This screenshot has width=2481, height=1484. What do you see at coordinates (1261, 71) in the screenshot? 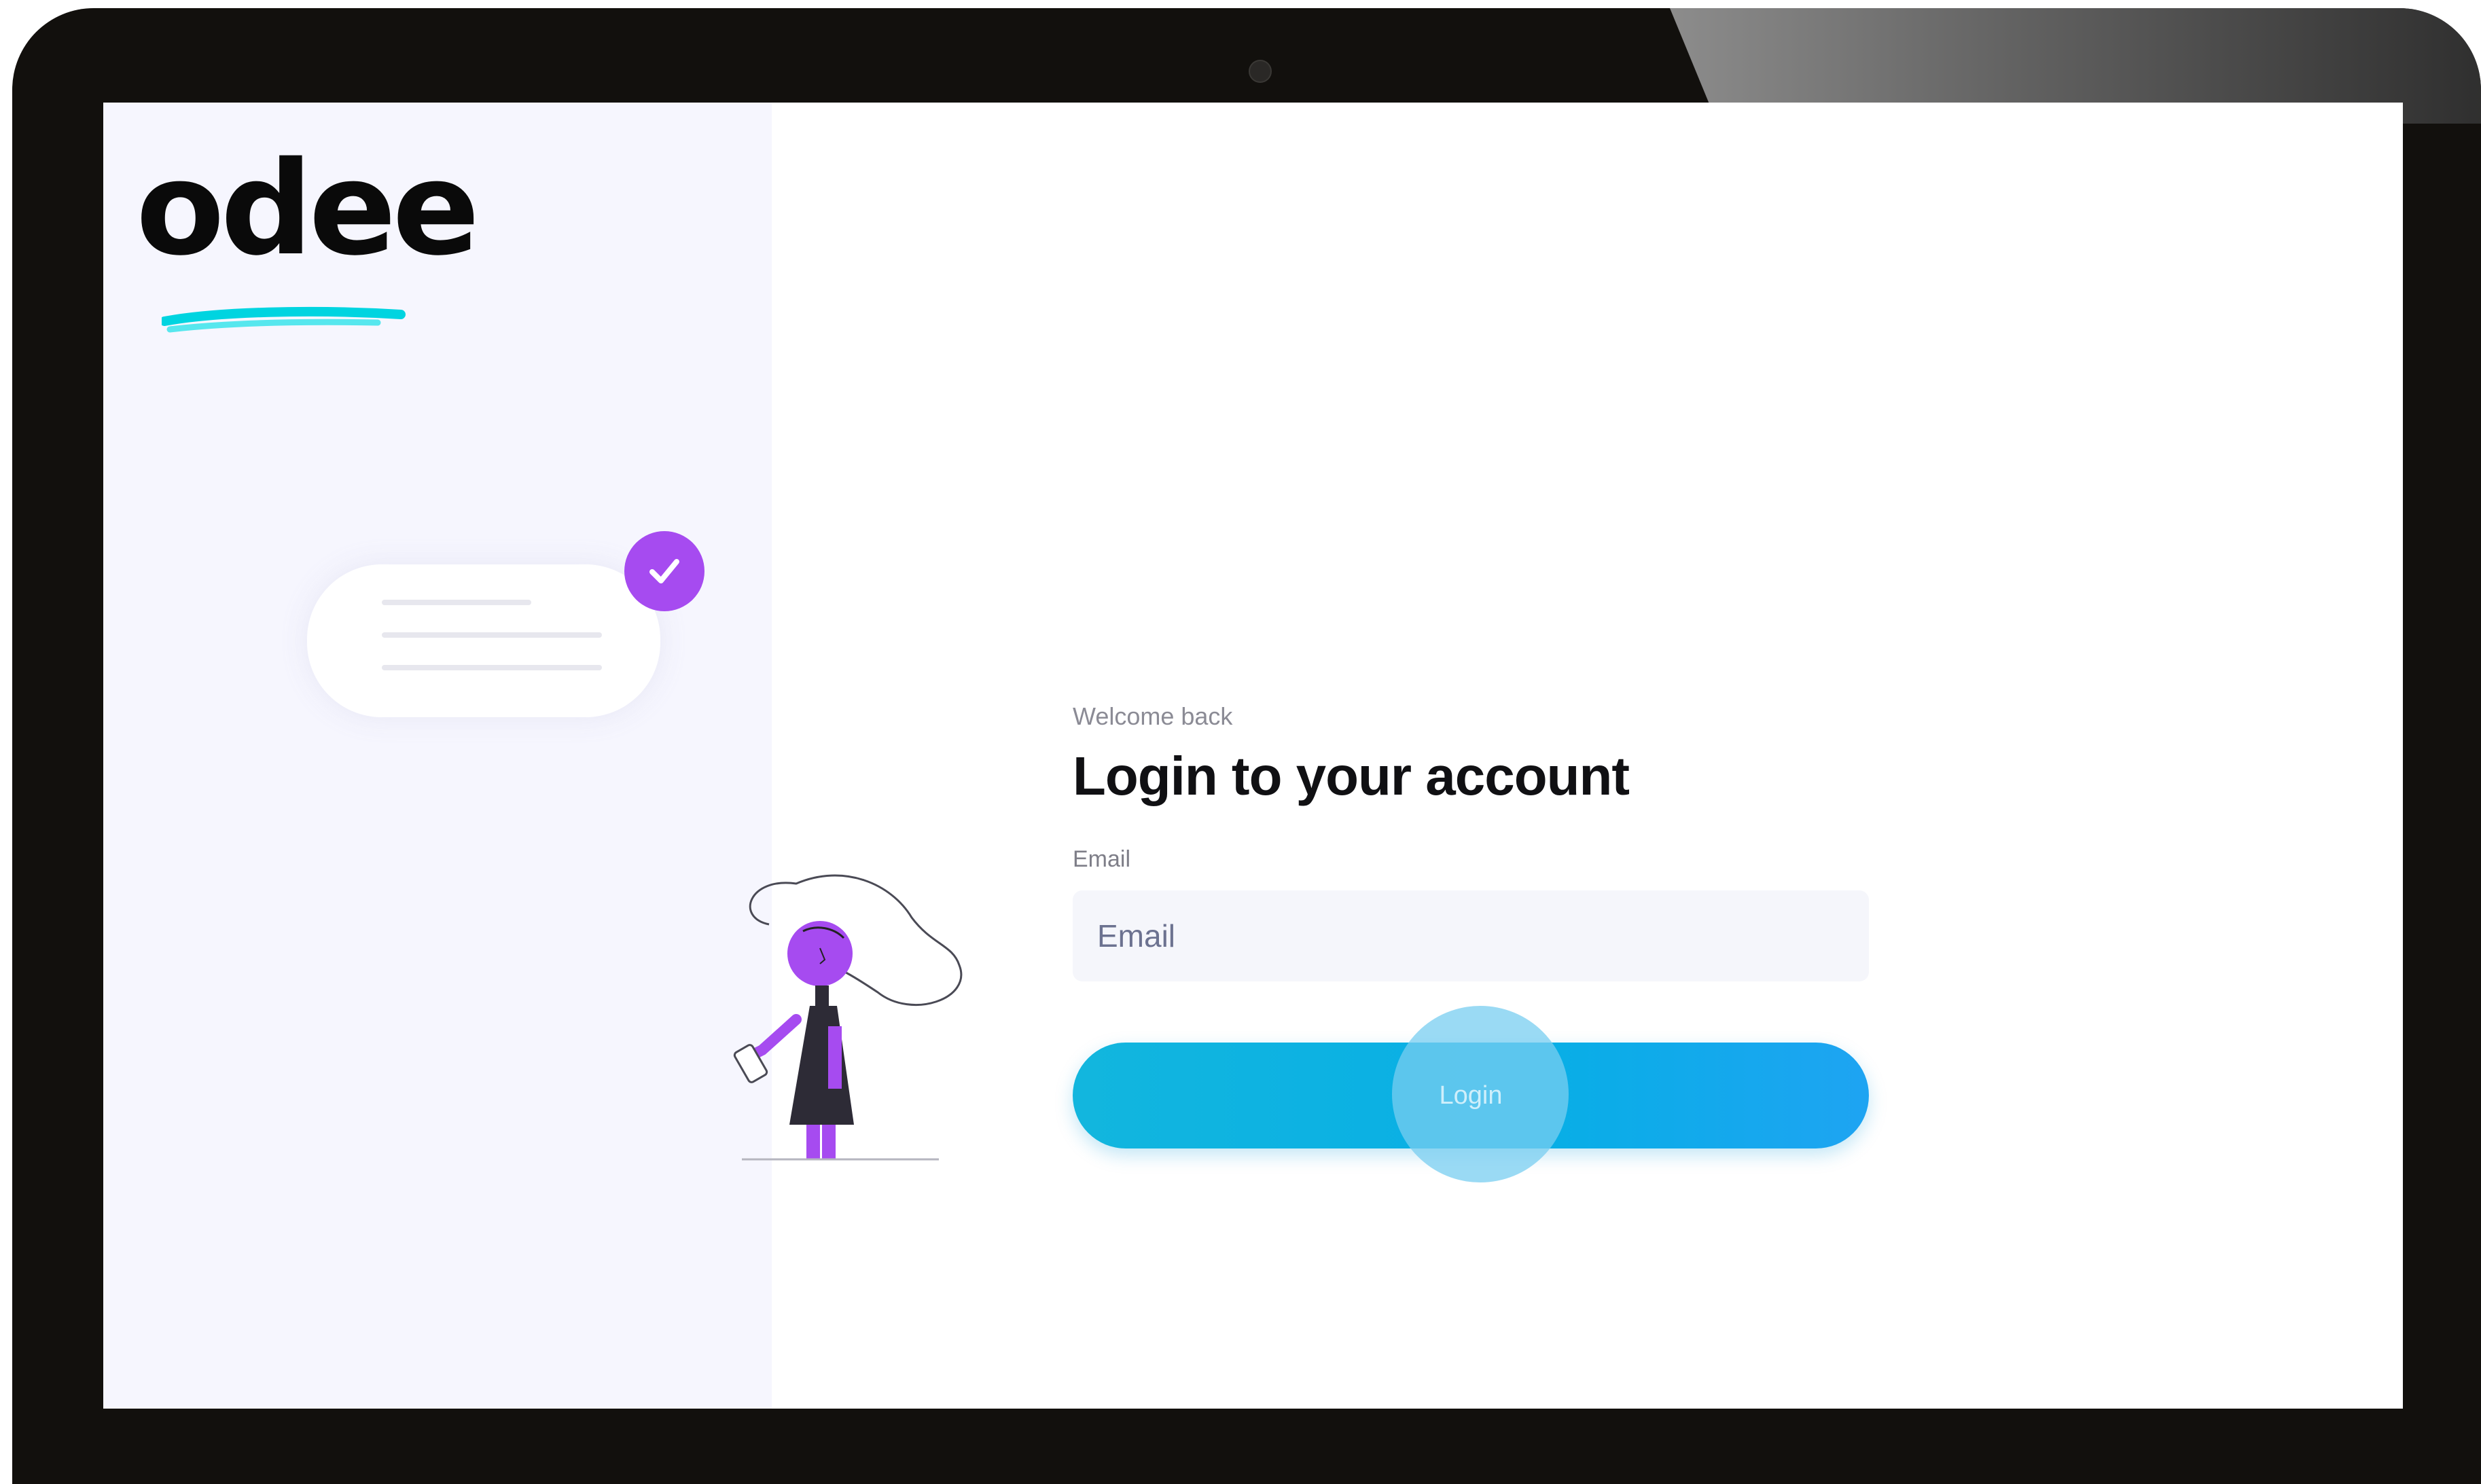
I see `webcam` at bounding box center [1261, 71].